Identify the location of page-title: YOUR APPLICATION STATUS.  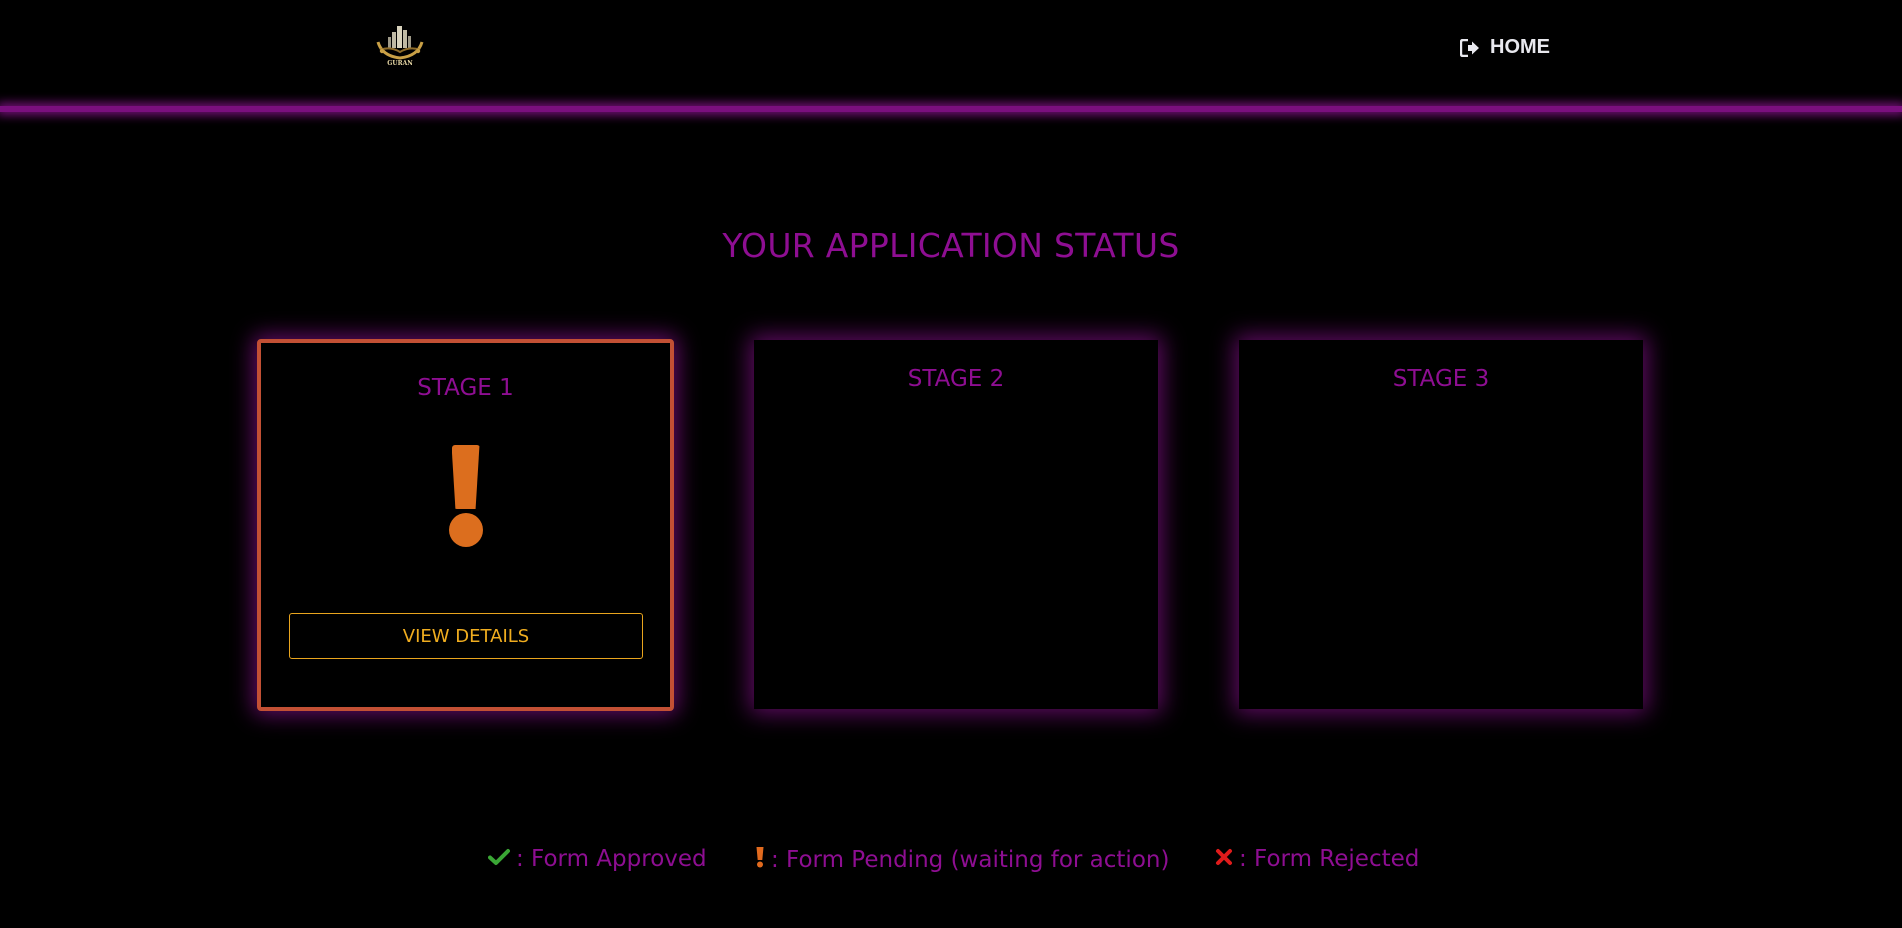
(951, 245).